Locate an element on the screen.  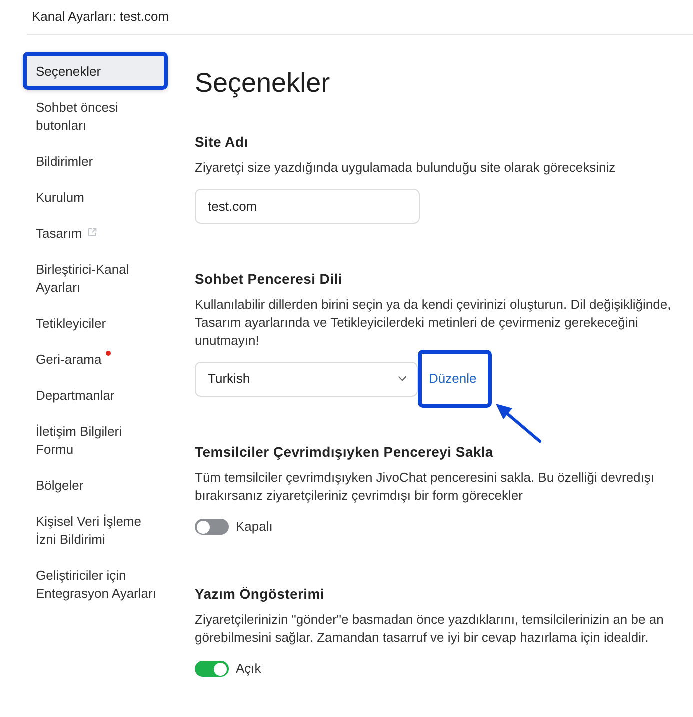
sidebar-item: İletişim Bilgileri Formu is located at coordinates (95, 441).